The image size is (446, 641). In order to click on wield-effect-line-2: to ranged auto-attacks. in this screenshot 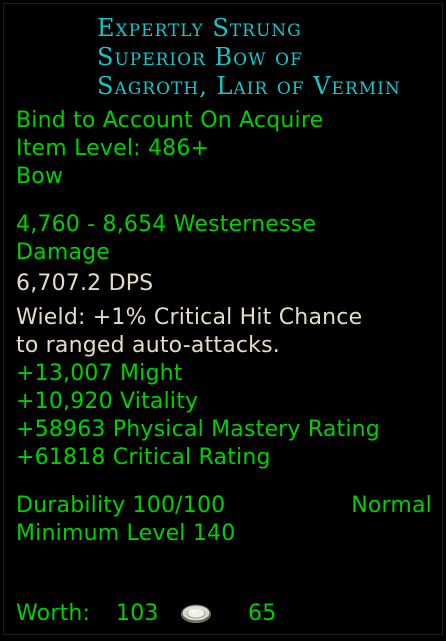, I will do `click(148, 345)`.